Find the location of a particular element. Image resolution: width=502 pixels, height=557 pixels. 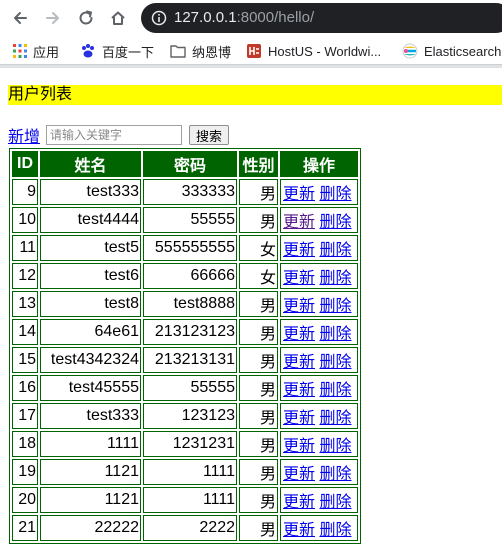

url-text: 127.0.0.1:8000/hello/ is located at coordinates (244, 18).